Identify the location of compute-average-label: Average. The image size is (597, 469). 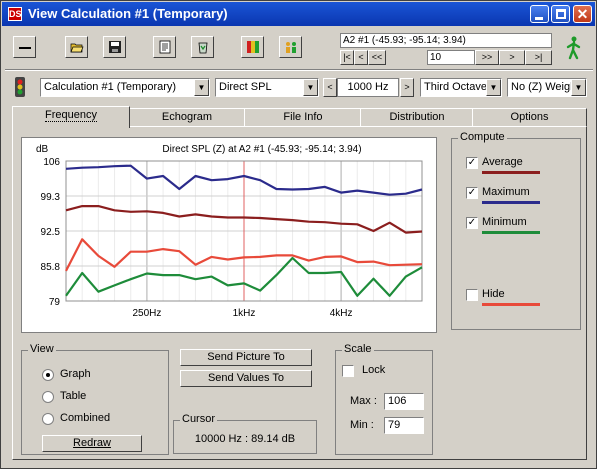
(502, 162).